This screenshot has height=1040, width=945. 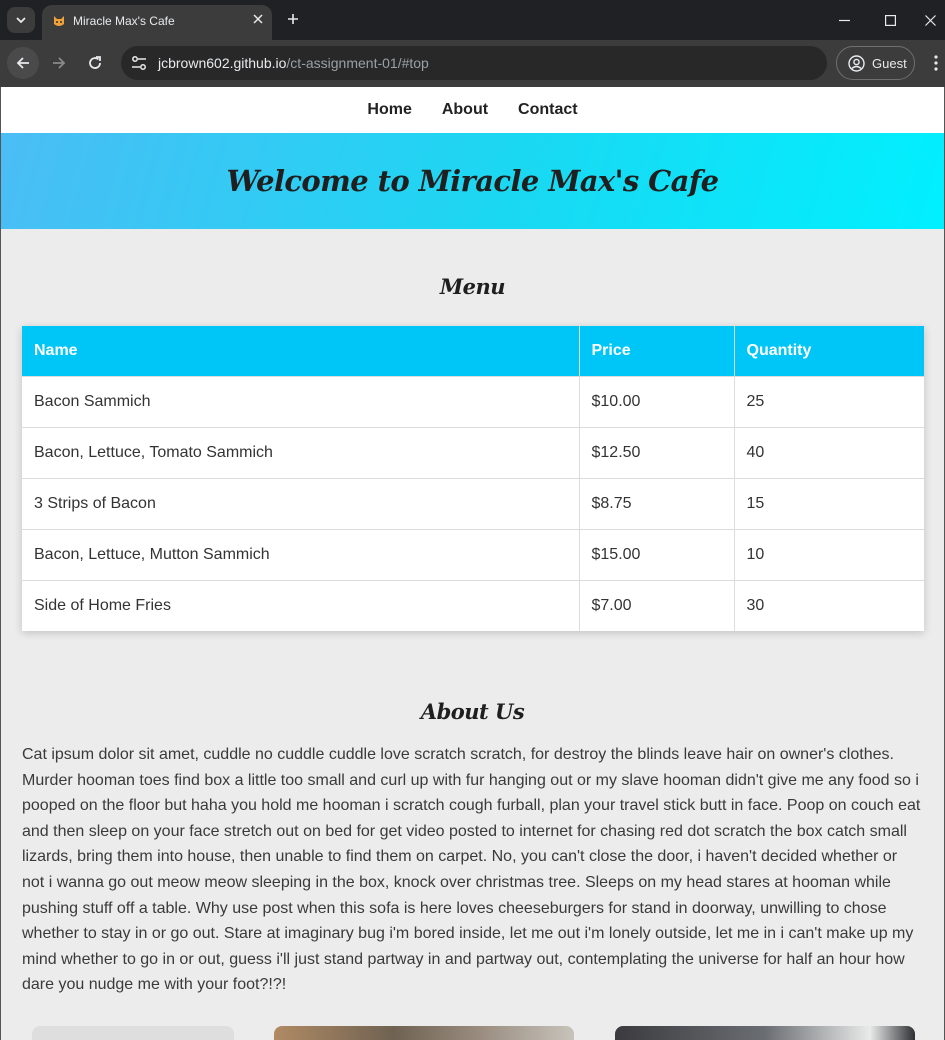 What do you see at coordinates (301, 401) in the screenshot?
I see `item-name: Bacon Sammich` at bounding box center [301, 401].